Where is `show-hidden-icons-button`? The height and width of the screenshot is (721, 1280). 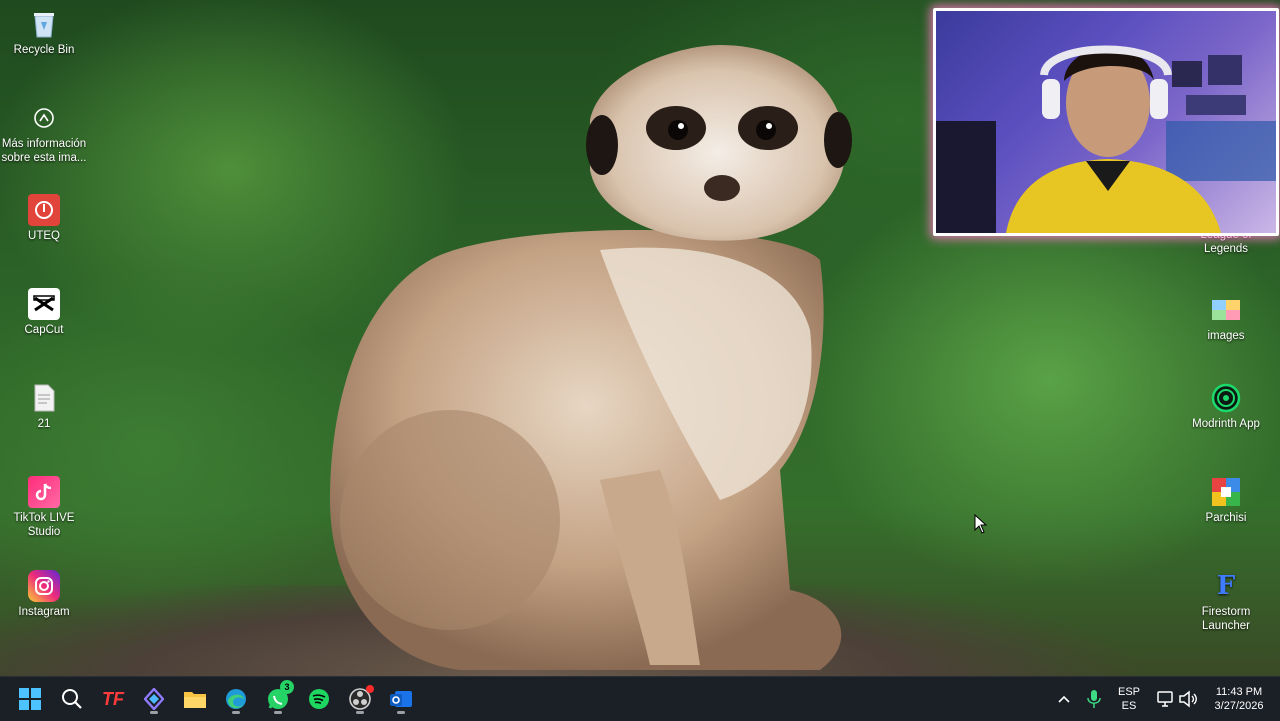
show-hidden-icons-button is located at coordinates (1064, 699).